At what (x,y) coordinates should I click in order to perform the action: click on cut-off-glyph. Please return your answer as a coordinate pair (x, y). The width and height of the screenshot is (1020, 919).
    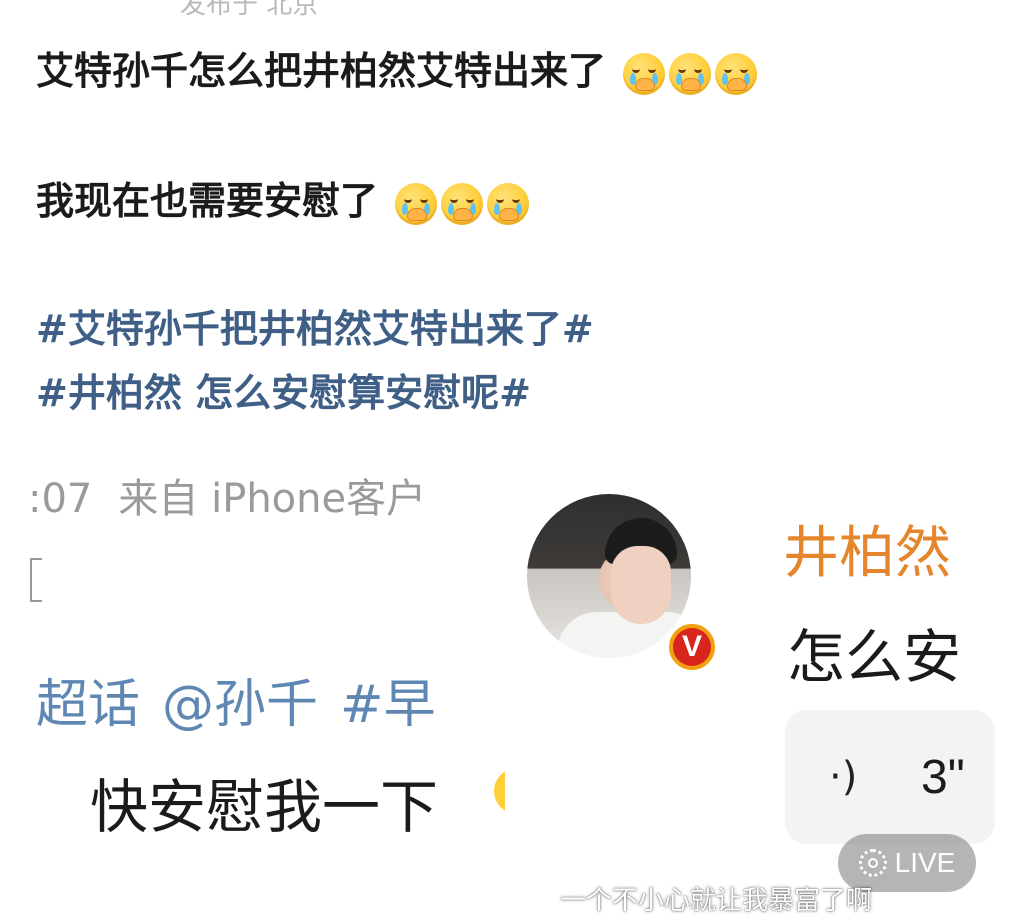
    Looking at the image, I should click on (36, 580).